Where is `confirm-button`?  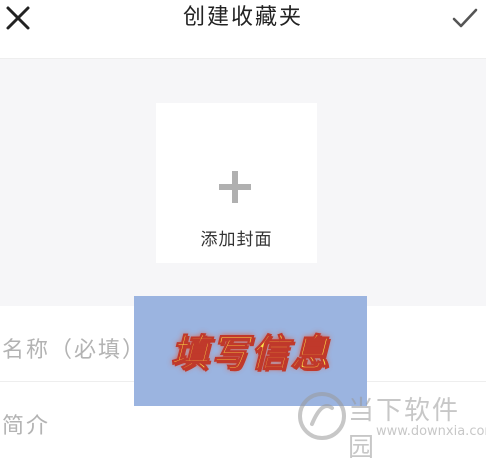
confirm-button is located at coordinates (464, 18).